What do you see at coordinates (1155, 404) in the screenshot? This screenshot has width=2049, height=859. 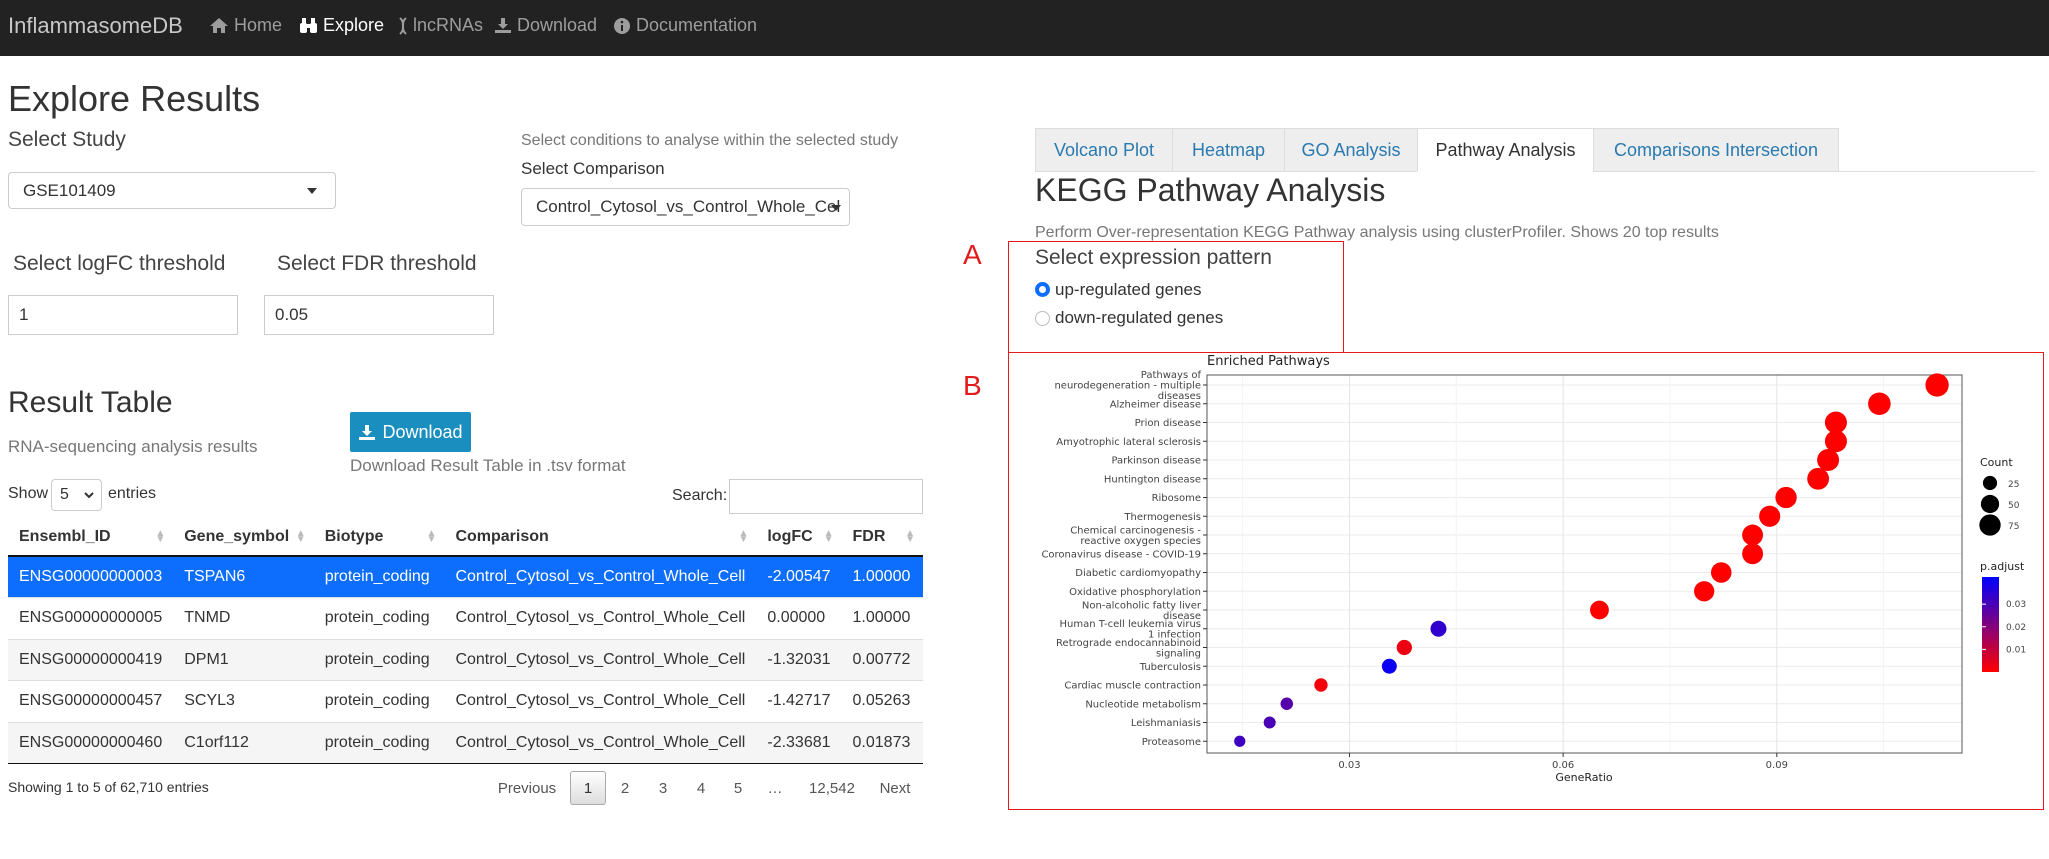 I see `y-tick-label: Alzheimer disease` at bounding box center [1155, 404].